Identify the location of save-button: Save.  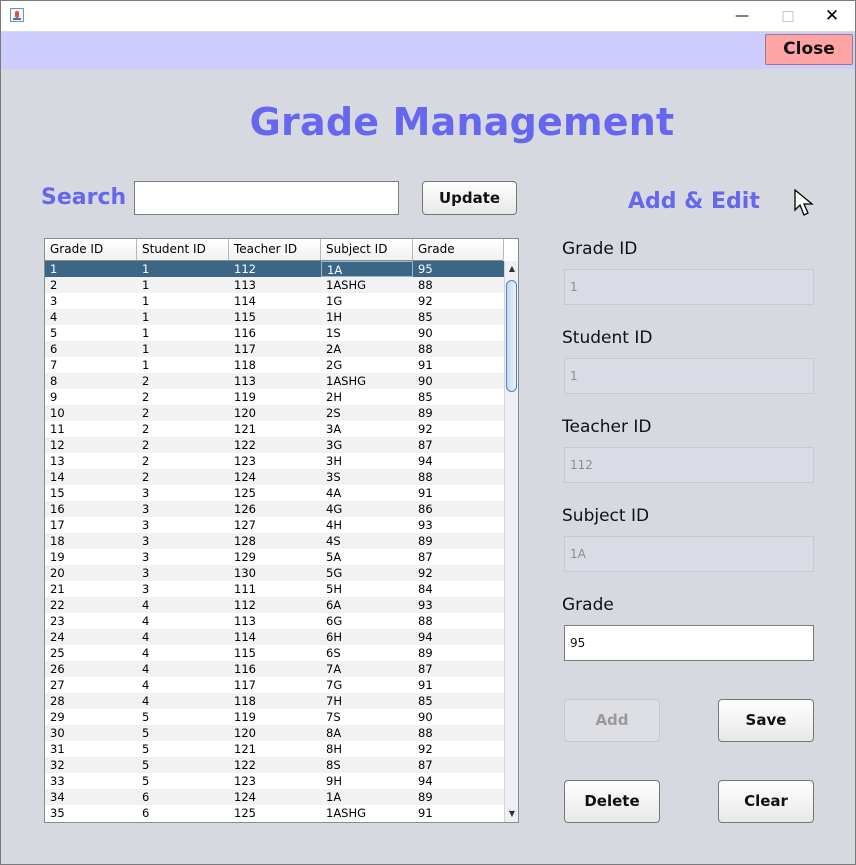
(766, 720).